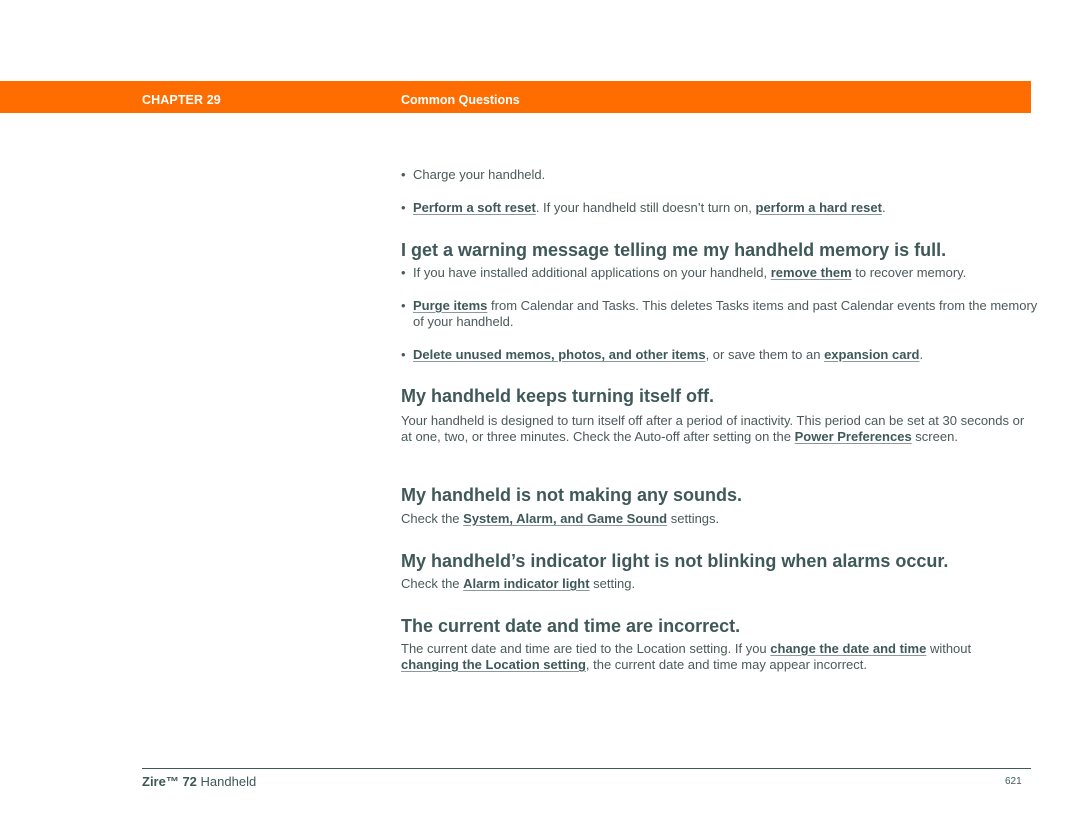 The width and height of the screenshot is (1080, 834). I want to click on hard-reset-link: perform a hard reset, so click(819, 207).